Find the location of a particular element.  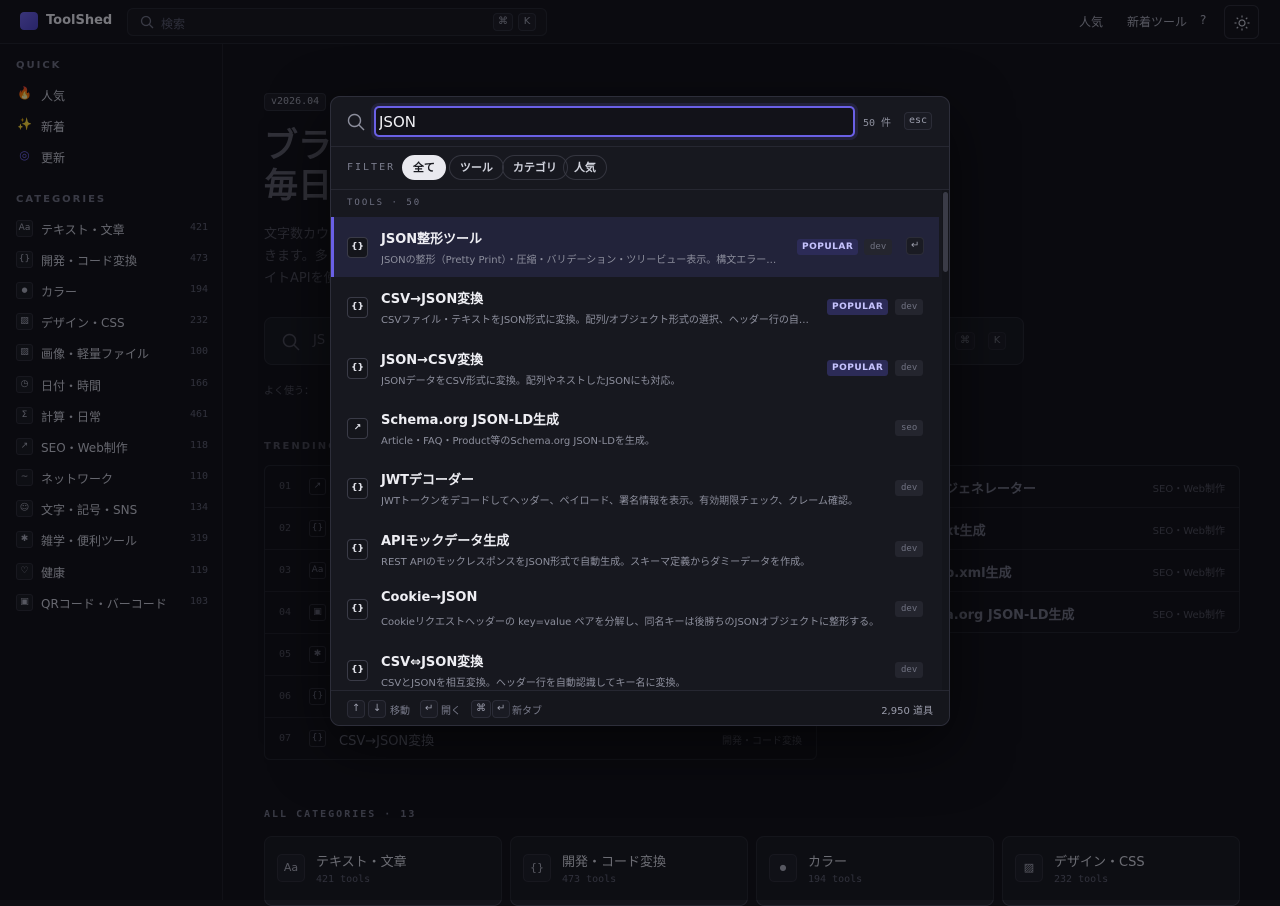

tools-heading: TOOLS · 50 is located at coordinates (384, 203).